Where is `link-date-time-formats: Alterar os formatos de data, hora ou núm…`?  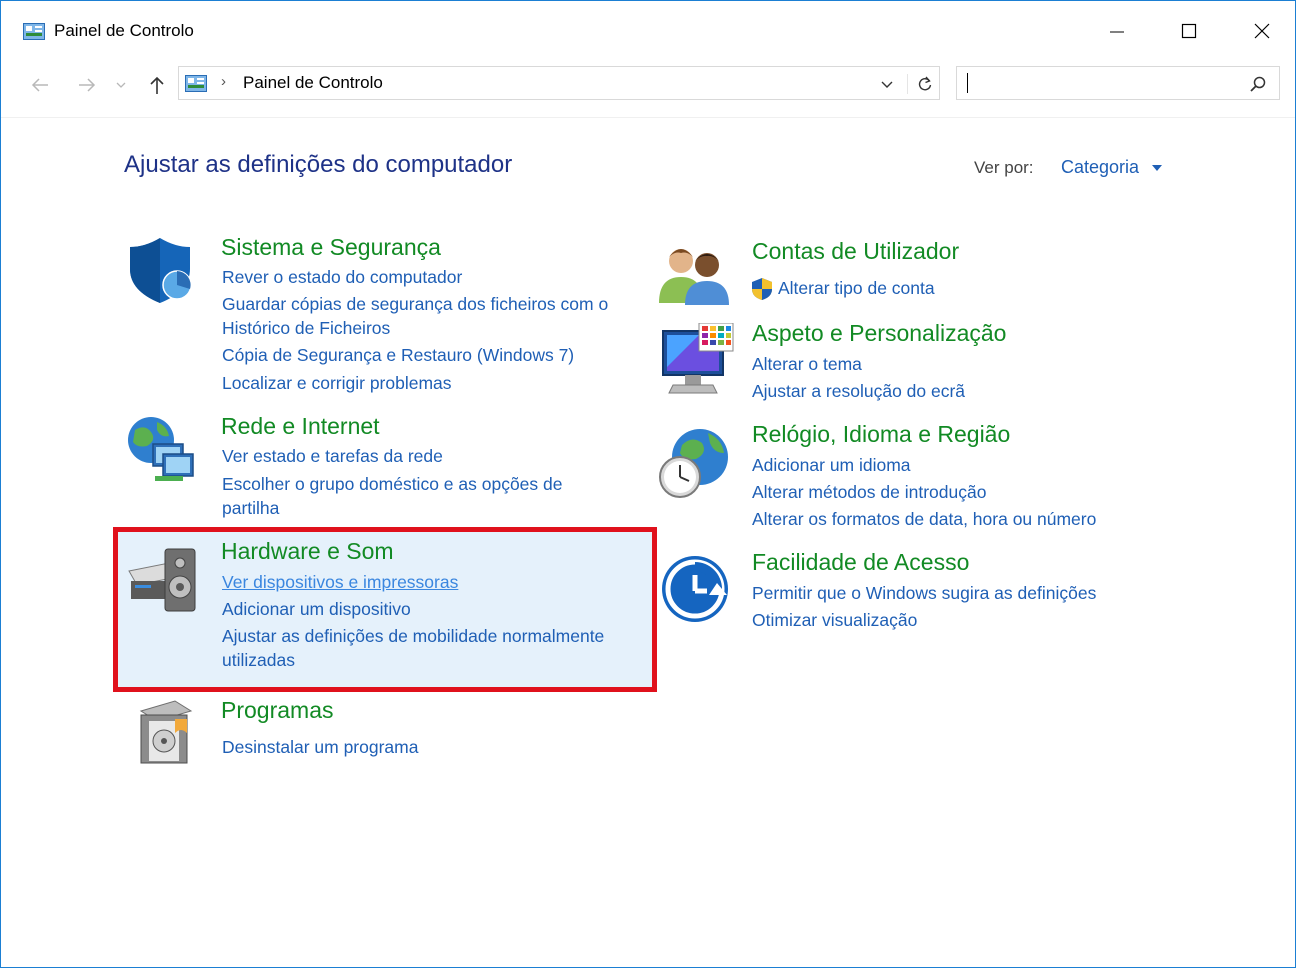
link-date-time-formats: Alterar os formatos de data, hora ou núm… is located at coordinates (924, 519).